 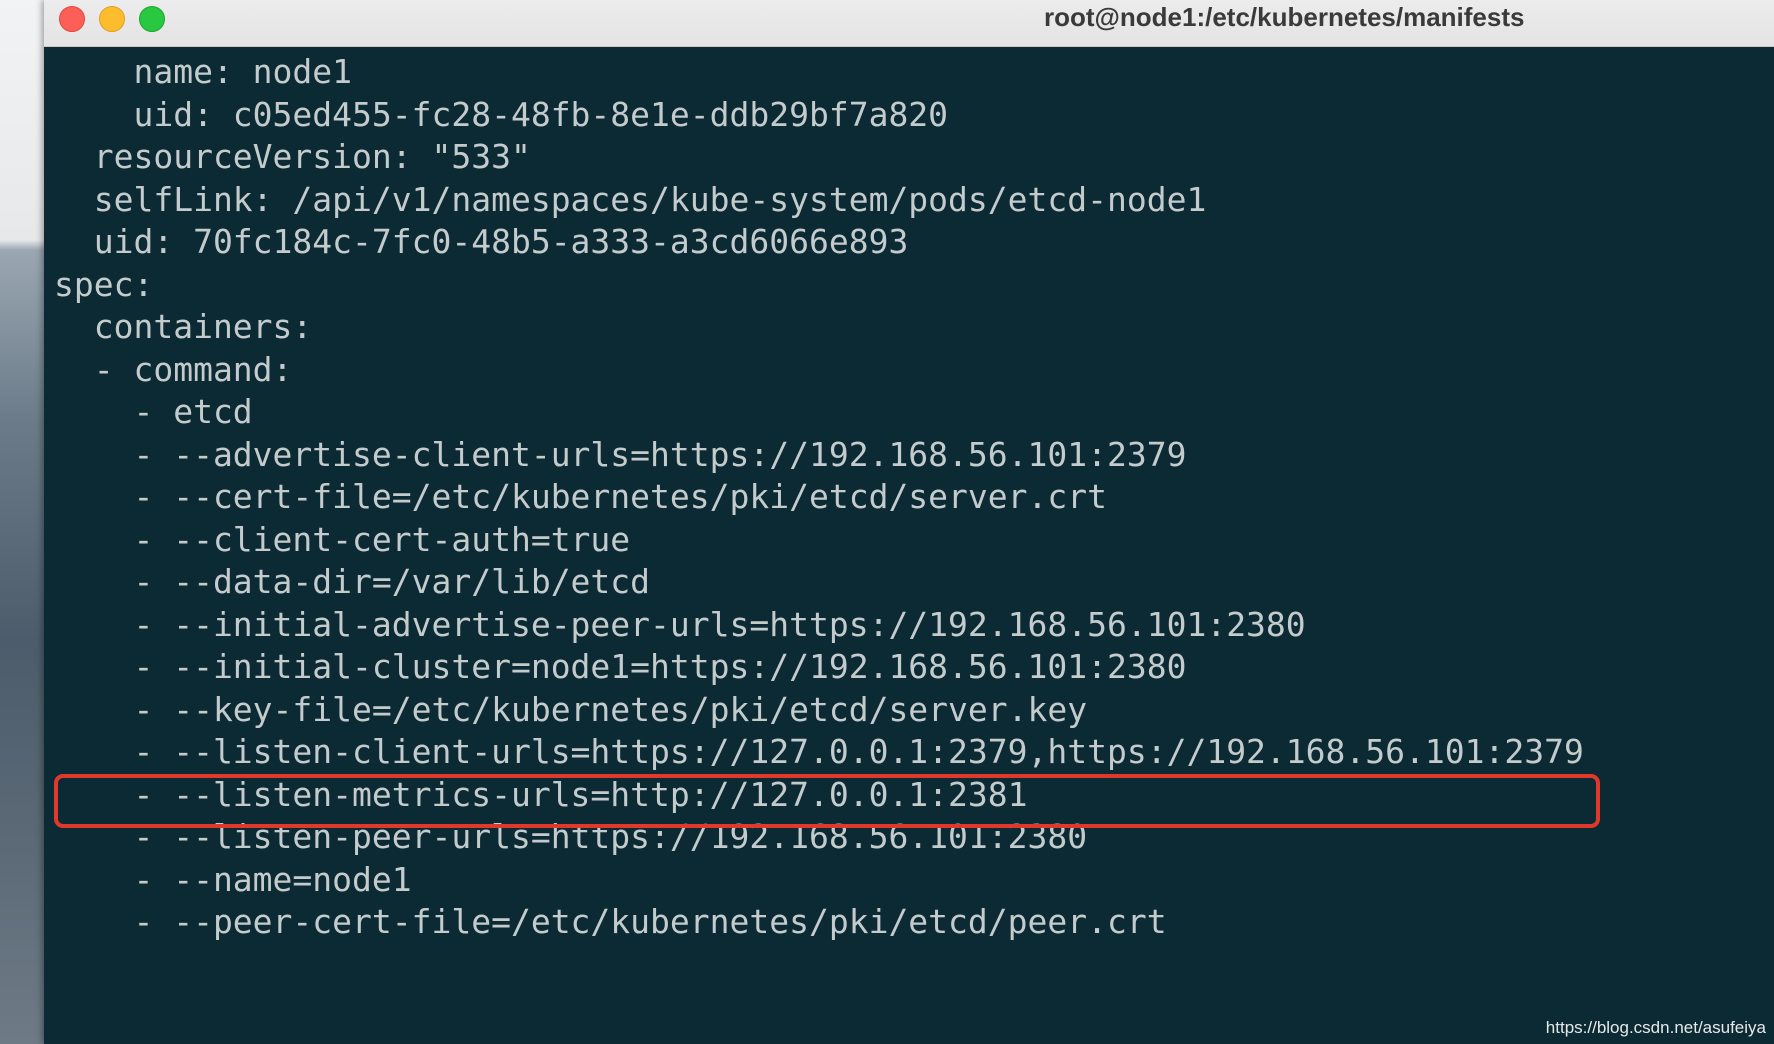 What do you see at coordinates (72, 19) in the screenshot?
I see `close-window-button` at bounding box center [72, 19].